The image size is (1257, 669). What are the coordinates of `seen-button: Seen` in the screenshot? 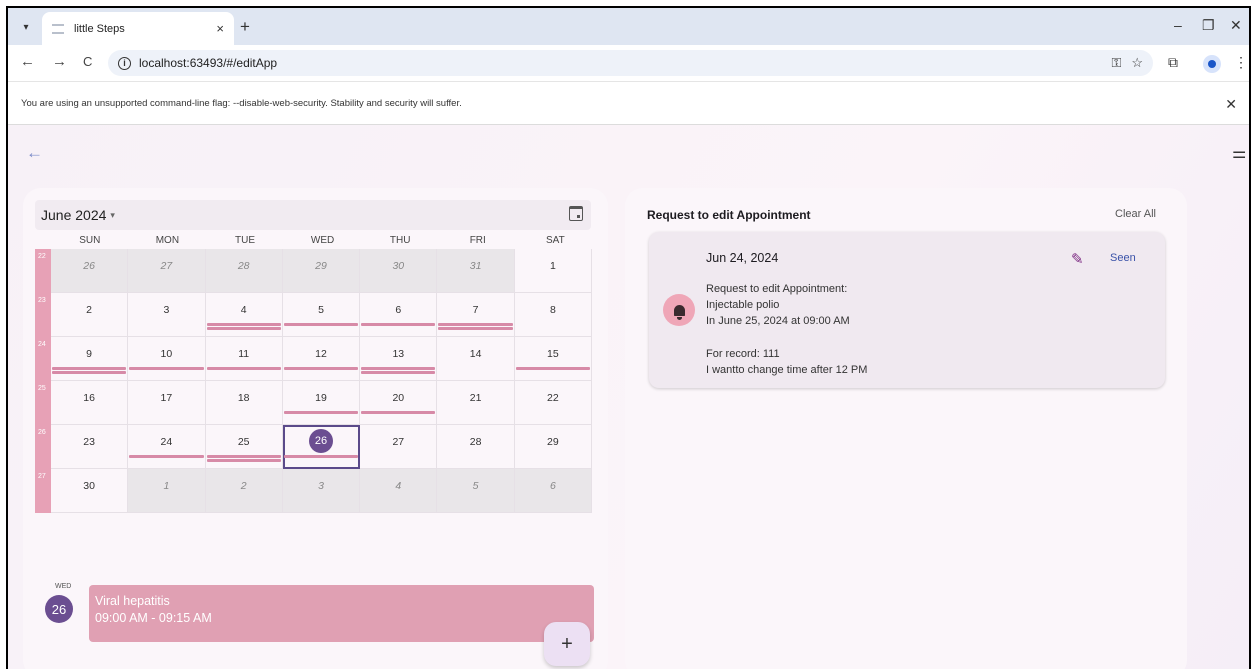 It's located at (1123, 258).